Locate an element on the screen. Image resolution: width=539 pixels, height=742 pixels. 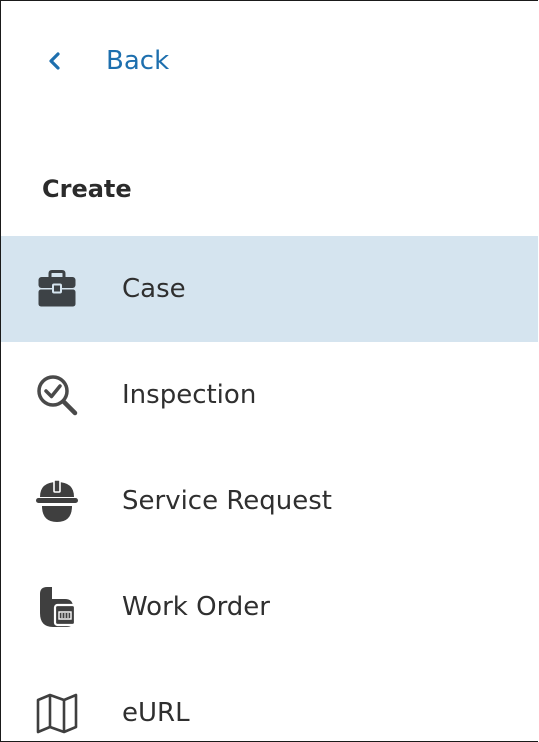
menu-item-service-request: Service Request is located at coordinates (269, 501).